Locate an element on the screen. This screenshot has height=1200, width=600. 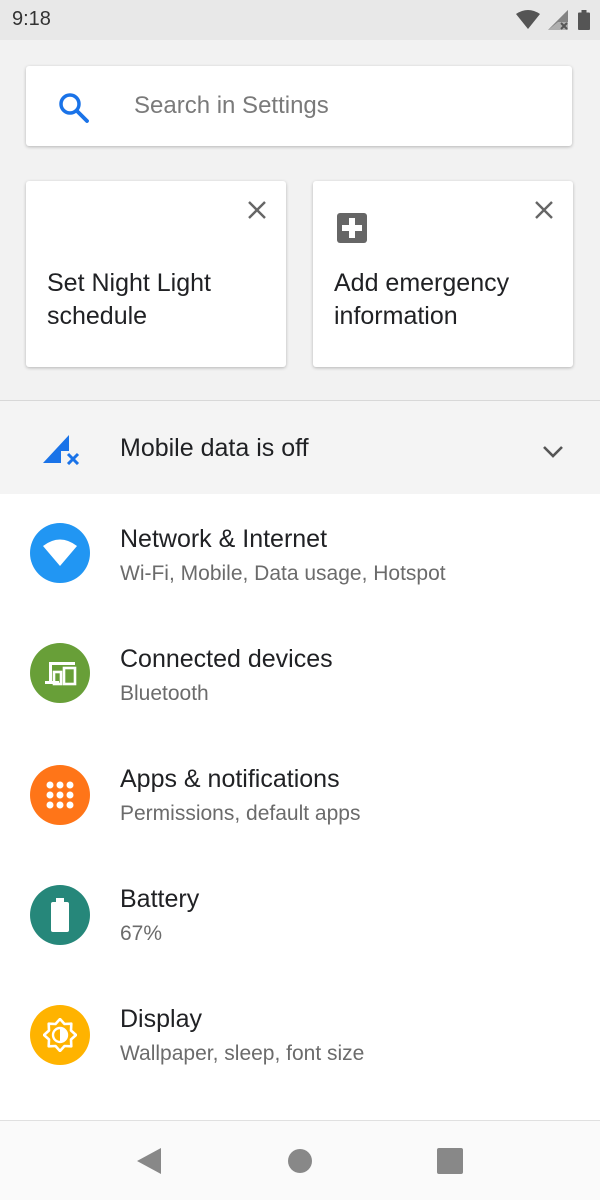
settings-item-display: Display Wallpaper, sleep, font size is located at coordinates (300, 1034).